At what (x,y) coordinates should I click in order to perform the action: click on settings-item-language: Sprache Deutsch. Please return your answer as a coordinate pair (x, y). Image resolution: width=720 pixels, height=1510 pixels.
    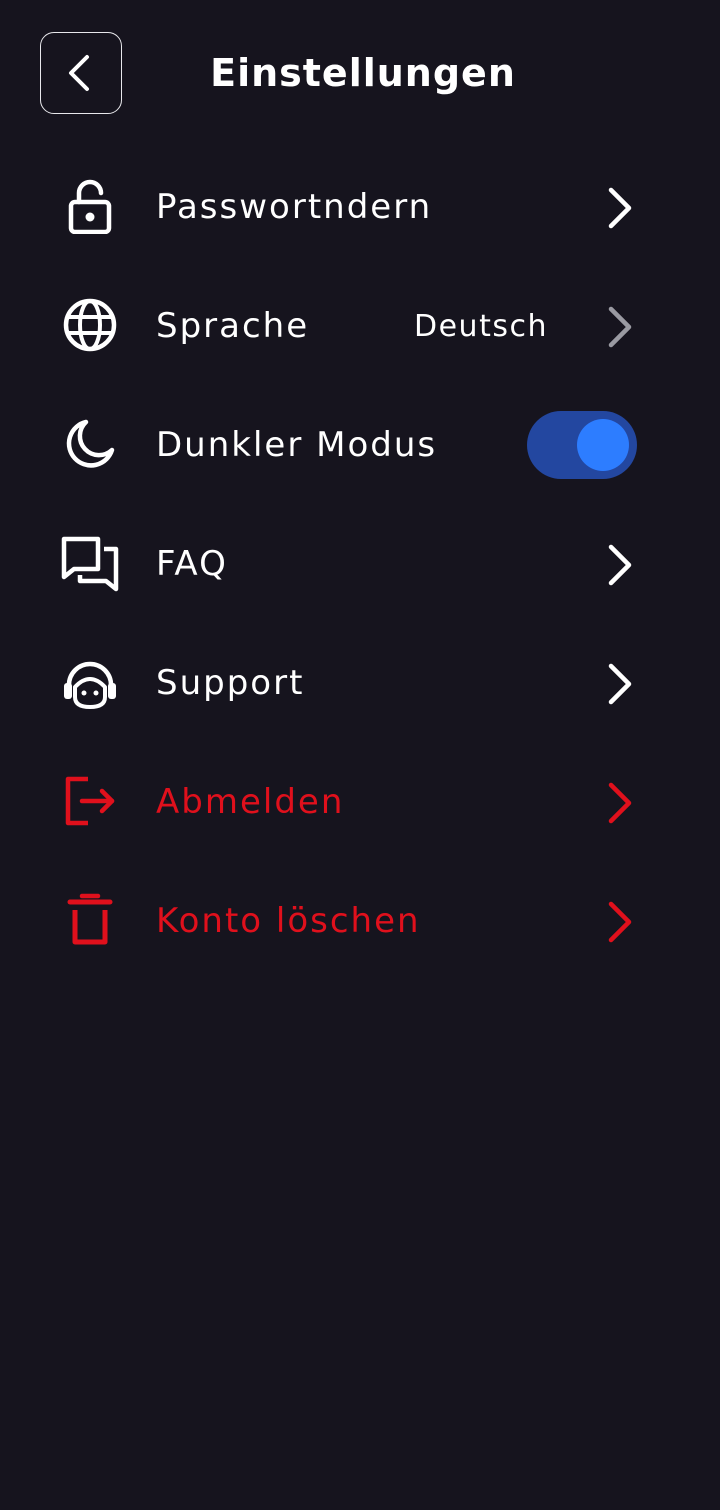
    Looking at the image, I should click on (360, 326).